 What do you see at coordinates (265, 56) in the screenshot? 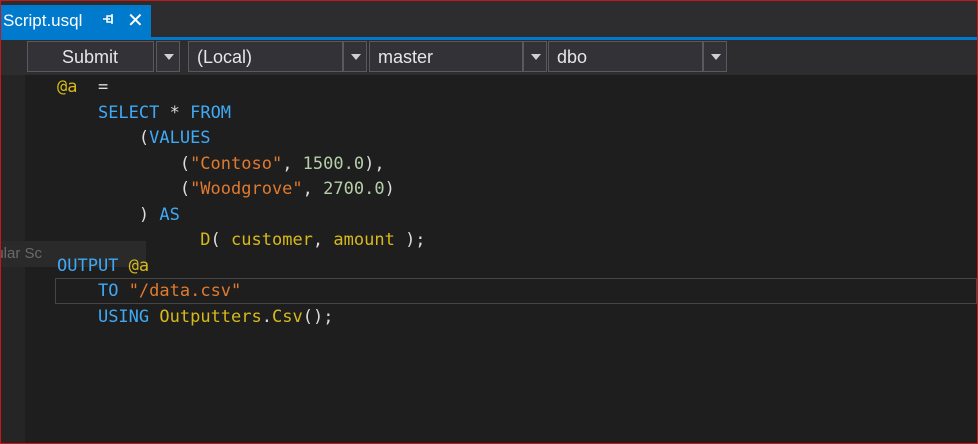
I see `server-select: (Local)` at bounding box center [265, 56].